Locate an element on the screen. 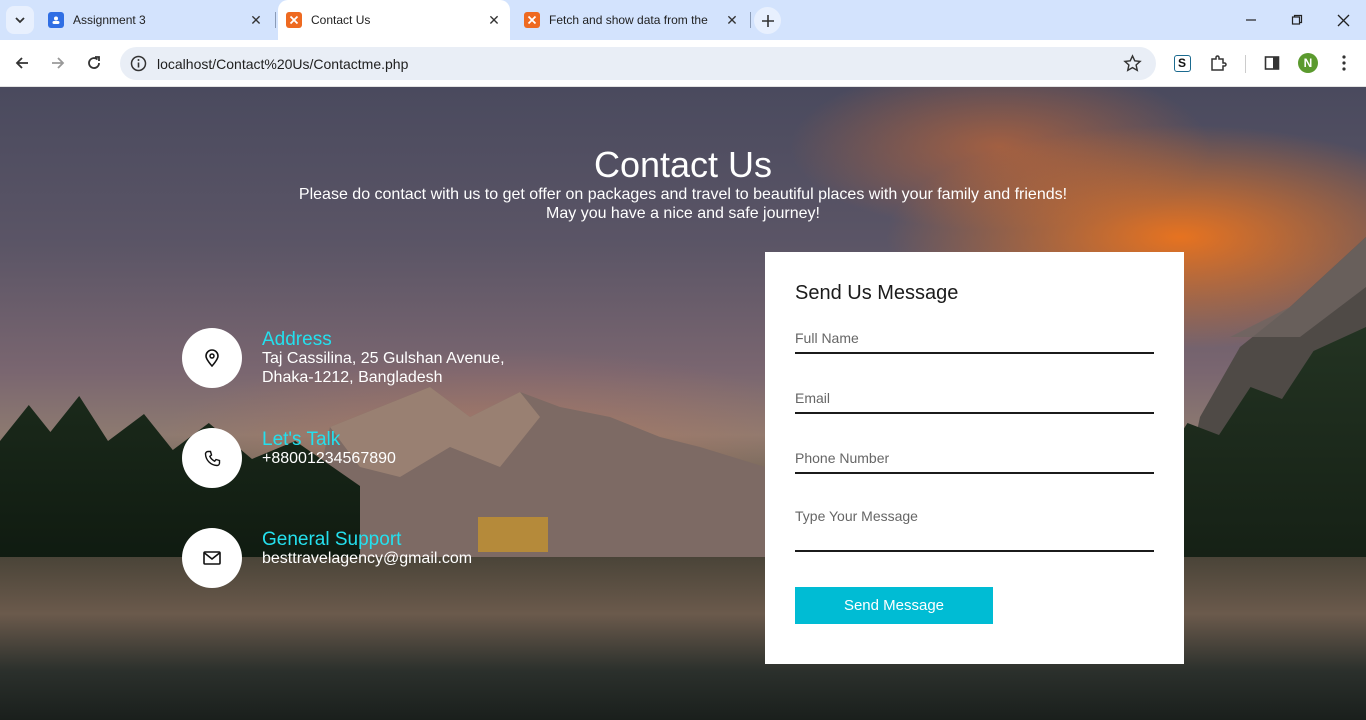  back-button is located at coordinates (22, 63).